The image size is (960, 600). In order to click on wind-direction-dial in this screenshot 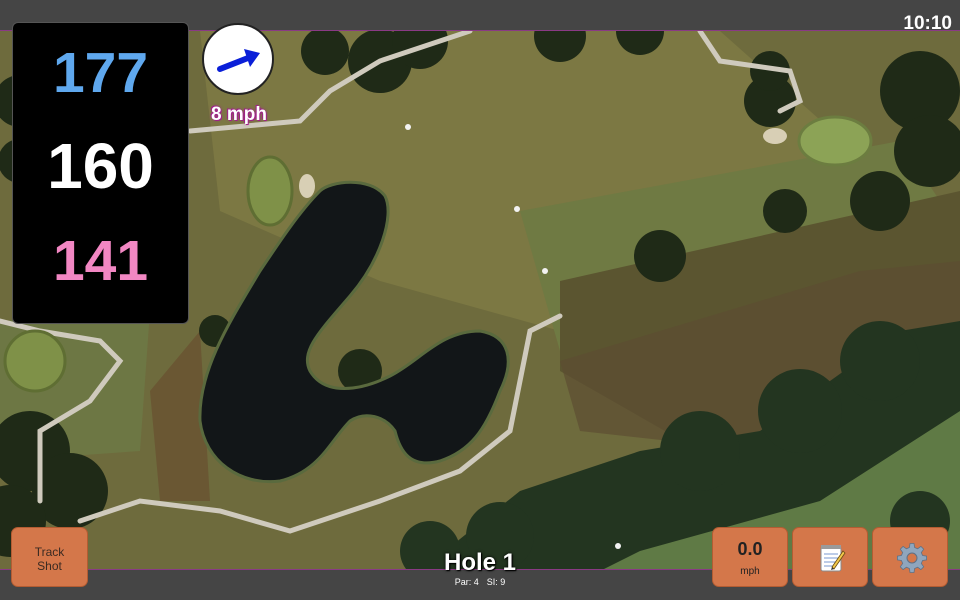, I will do `click(238, 59)`.